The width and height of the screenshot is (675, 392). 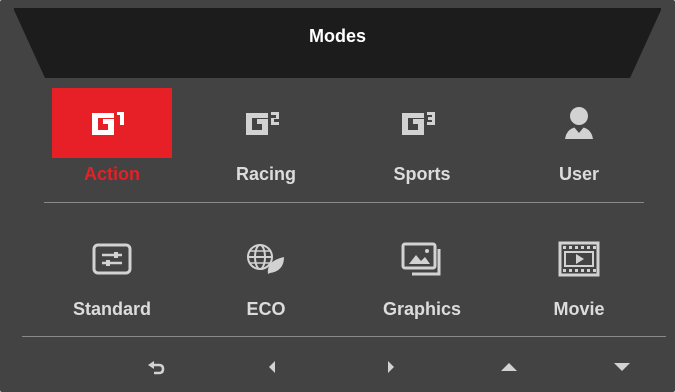 I want to click on eco-globe-leaf-icon, so click(x=266, y=259).